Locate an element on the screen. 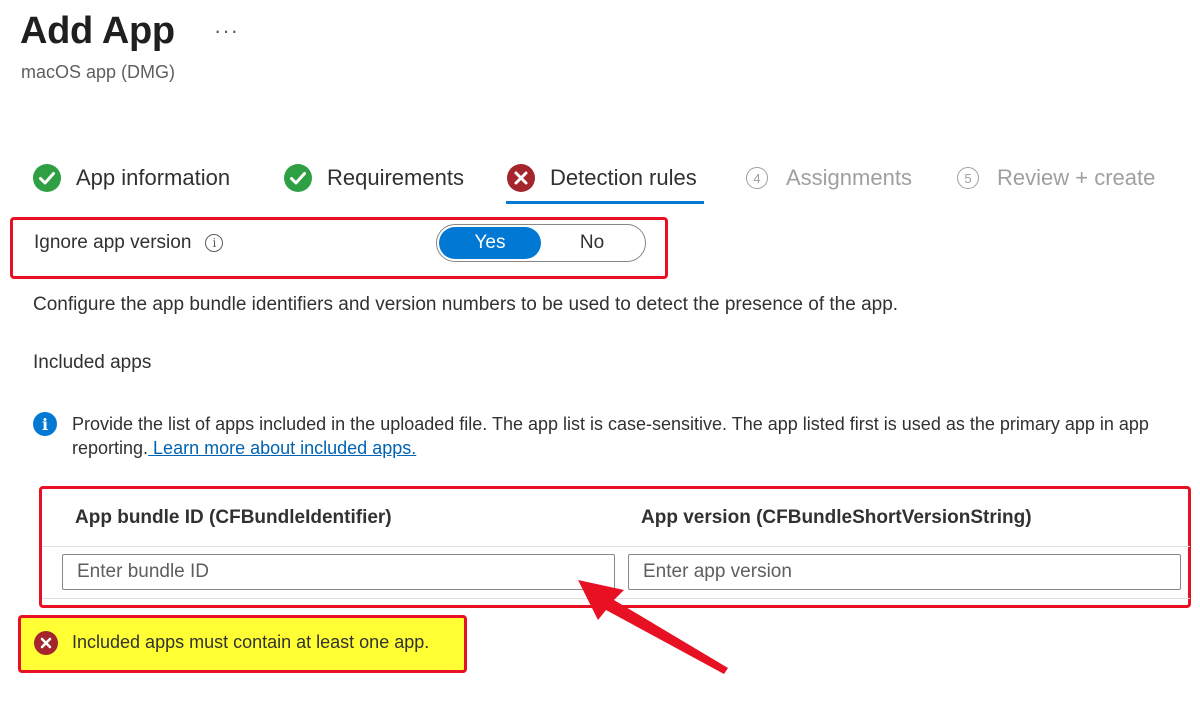 Image resolution: width=1200 pixels, height=701 pixels. step-number-icon: 4 is located at coordinates (757, 178).